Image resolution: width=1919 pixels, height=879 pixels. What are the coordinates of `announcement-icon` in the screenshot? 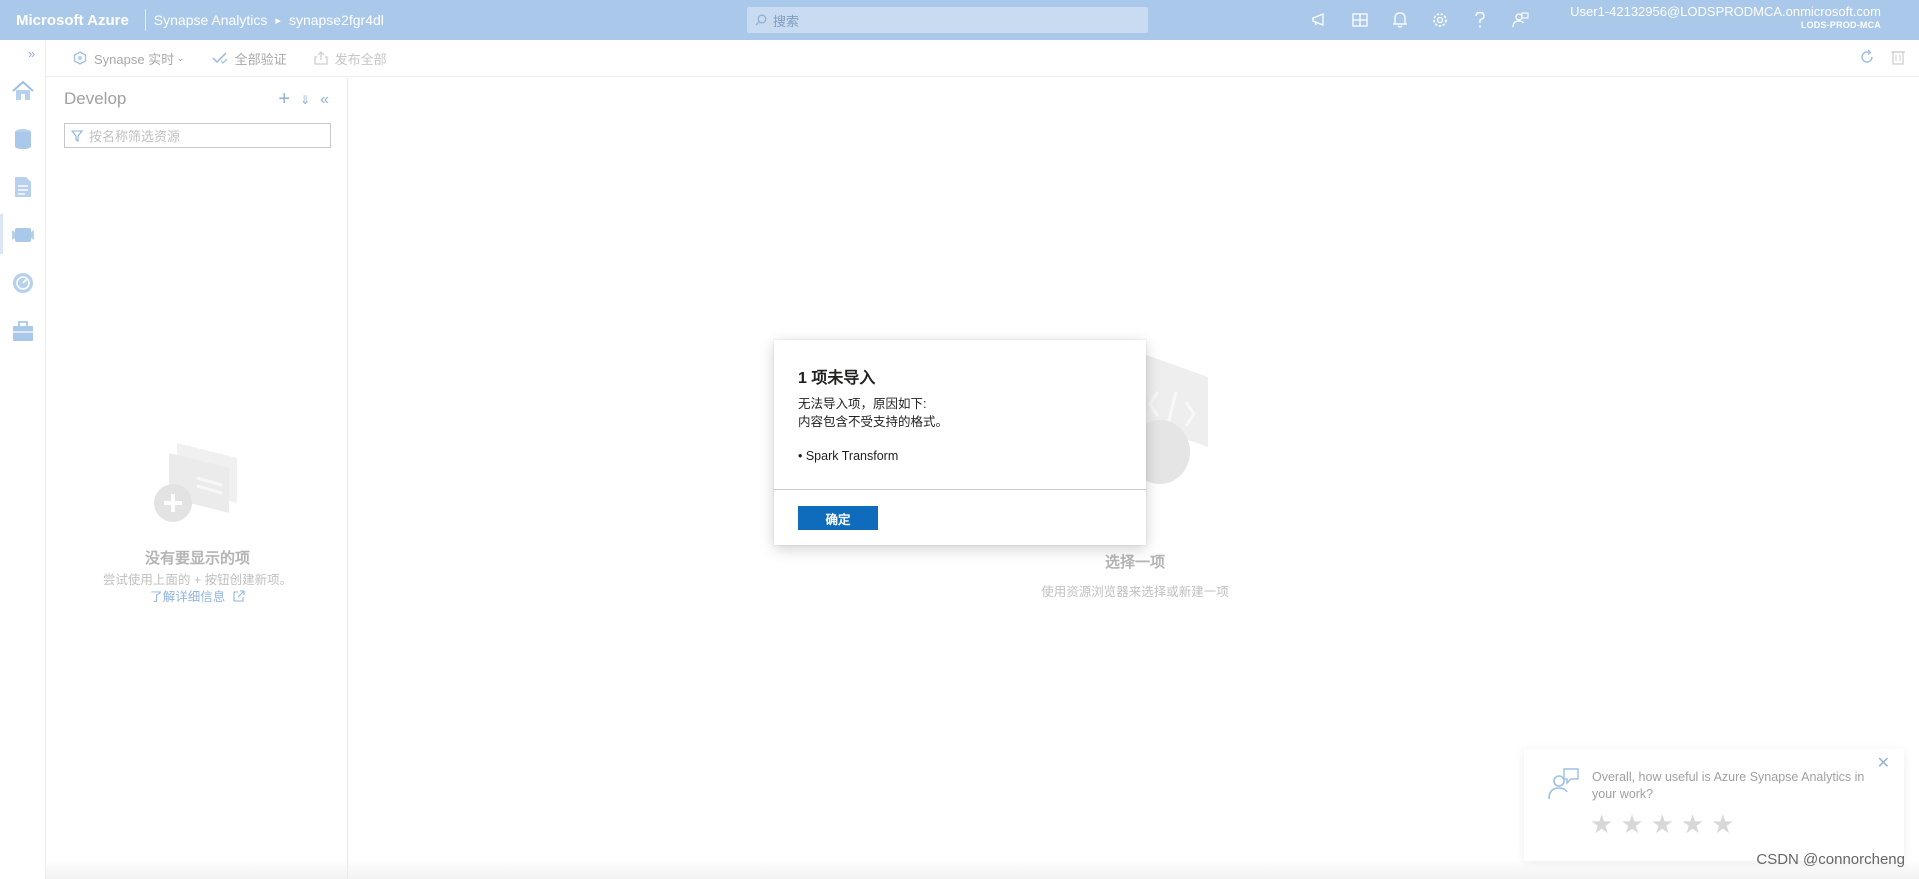 It's located at (1320, 20).